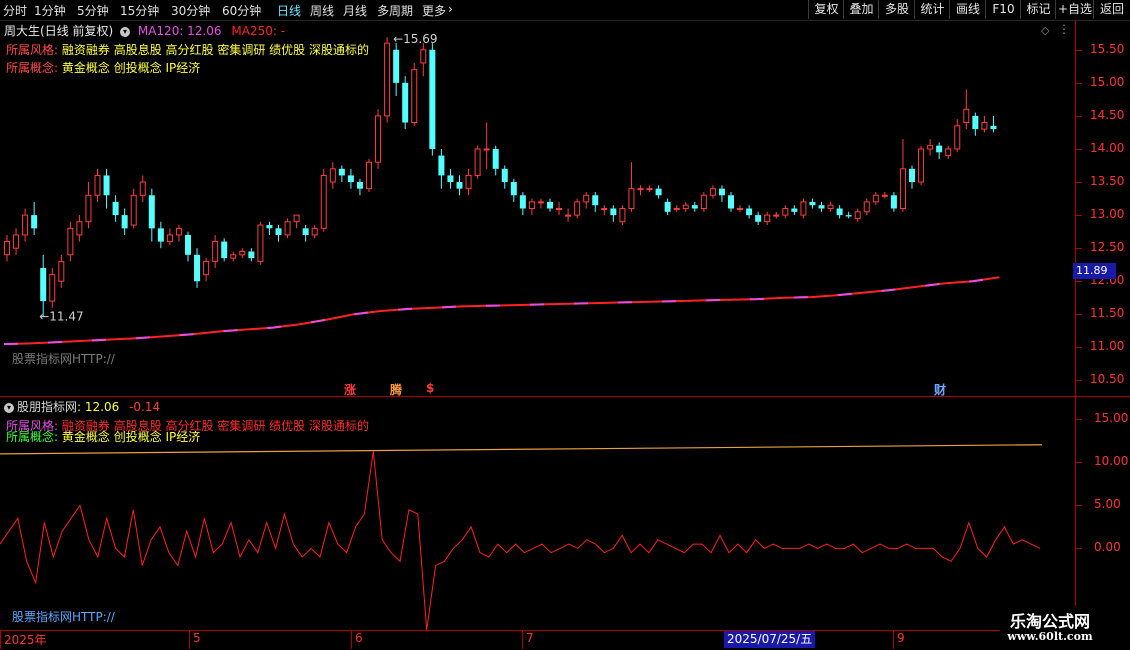 The height and width of the screenshot is (650, 1130). Describe the element at coordinates (395, 10) in the screenshot. I see `tab-multi-period: 多周期` at that location.